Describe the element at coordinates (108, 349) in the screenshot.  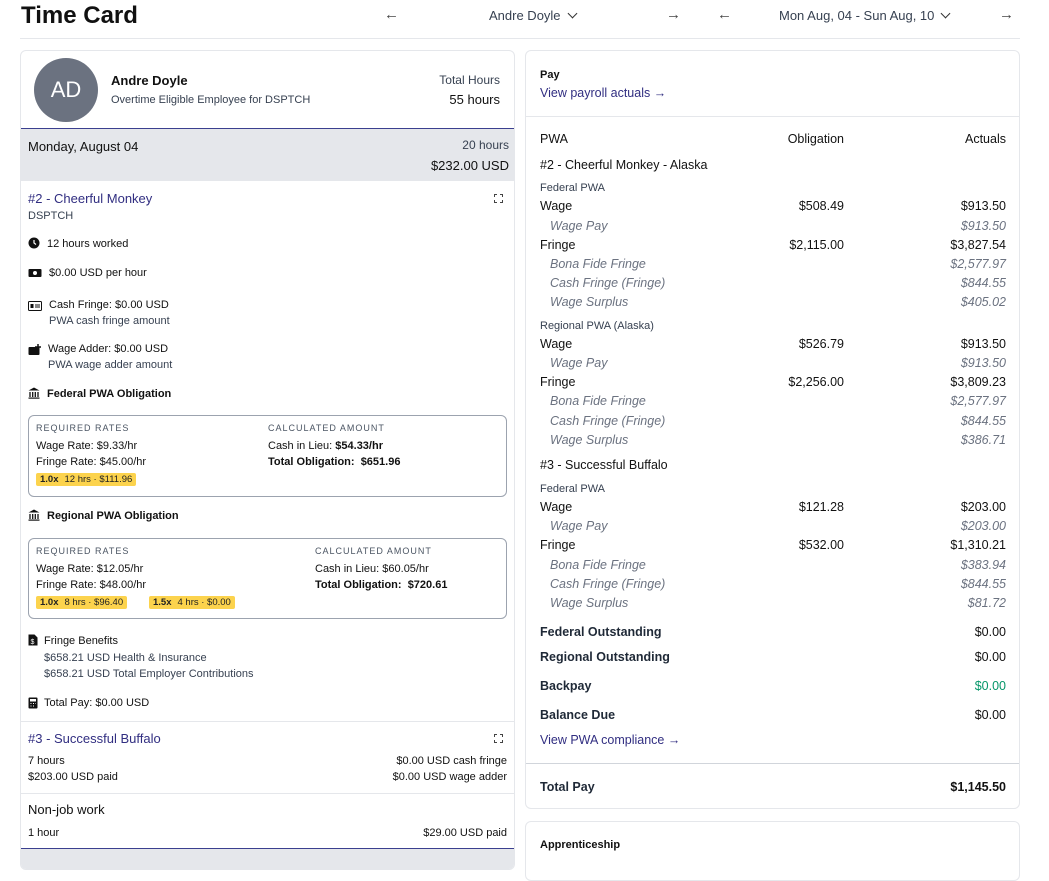
I see `wage-adder: Wage Adder: $0.00 USD` at that location.